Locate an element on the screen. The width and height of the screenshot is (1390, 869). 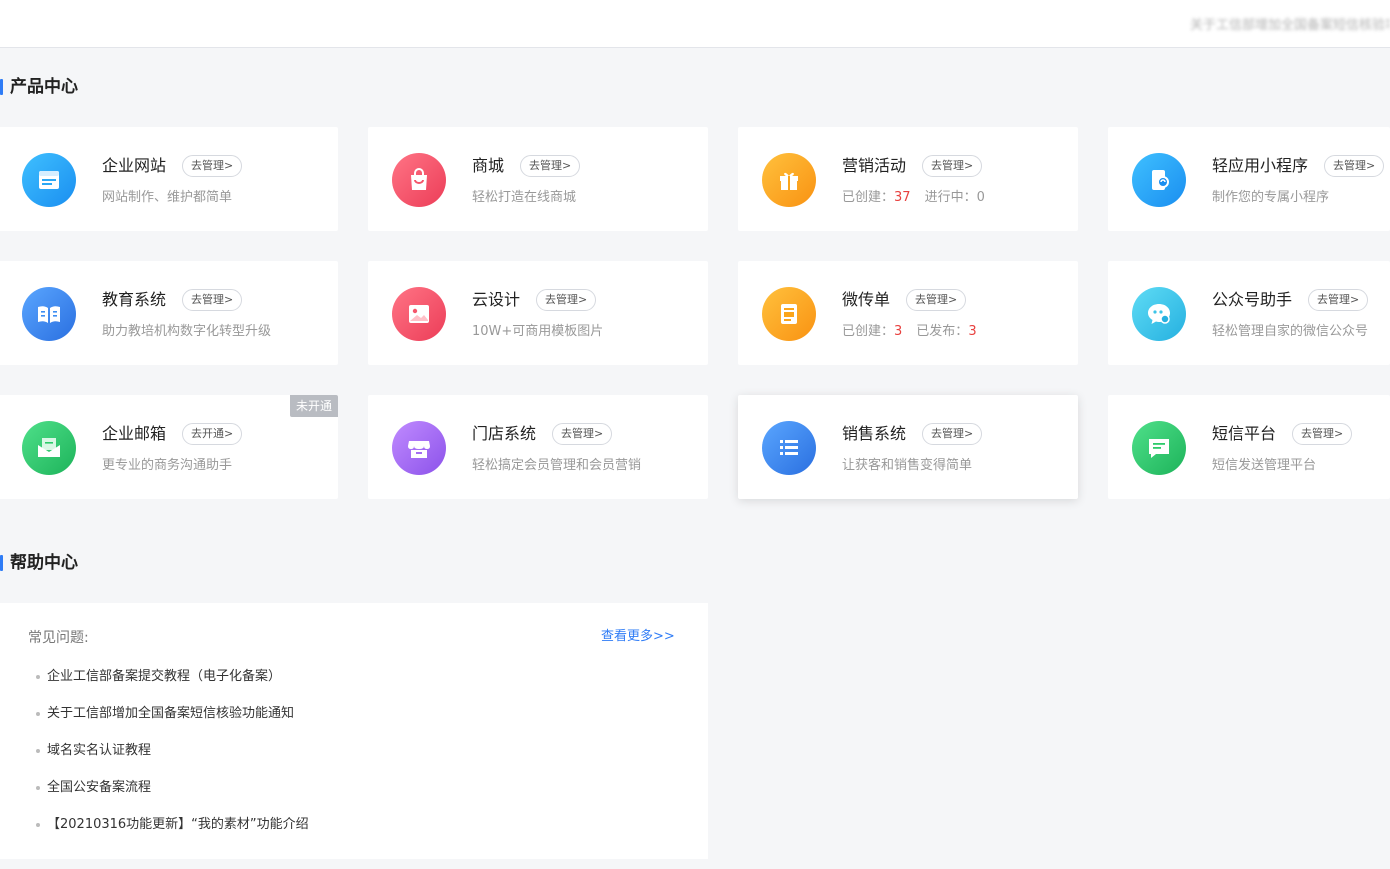
faq-label: 常见问题: is located at coordinates (58, 638).